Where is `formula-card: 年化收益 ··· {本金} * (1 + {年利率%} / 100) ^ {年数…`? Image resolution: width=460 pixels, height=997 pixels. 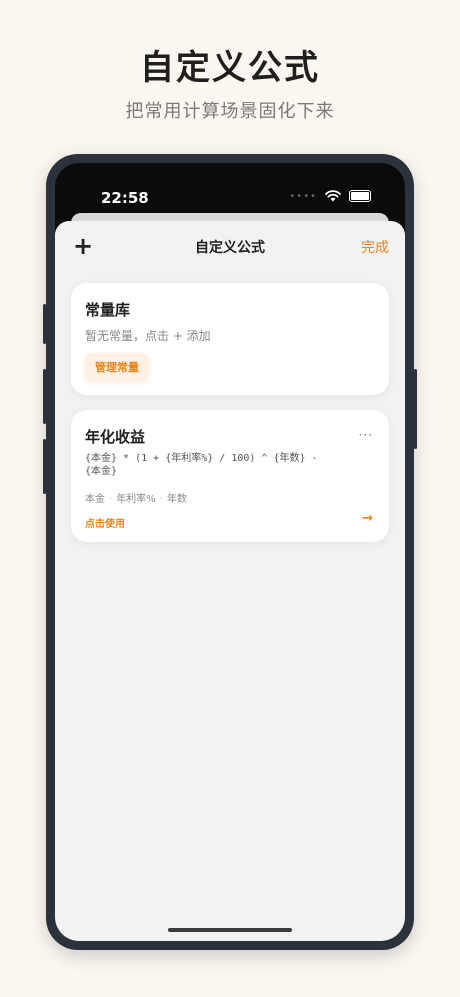 formula-card: 年化收益 ··· {本金} * (1 + {年利率%} / 100) ^ {年数… is located at coordinates (230, 476).